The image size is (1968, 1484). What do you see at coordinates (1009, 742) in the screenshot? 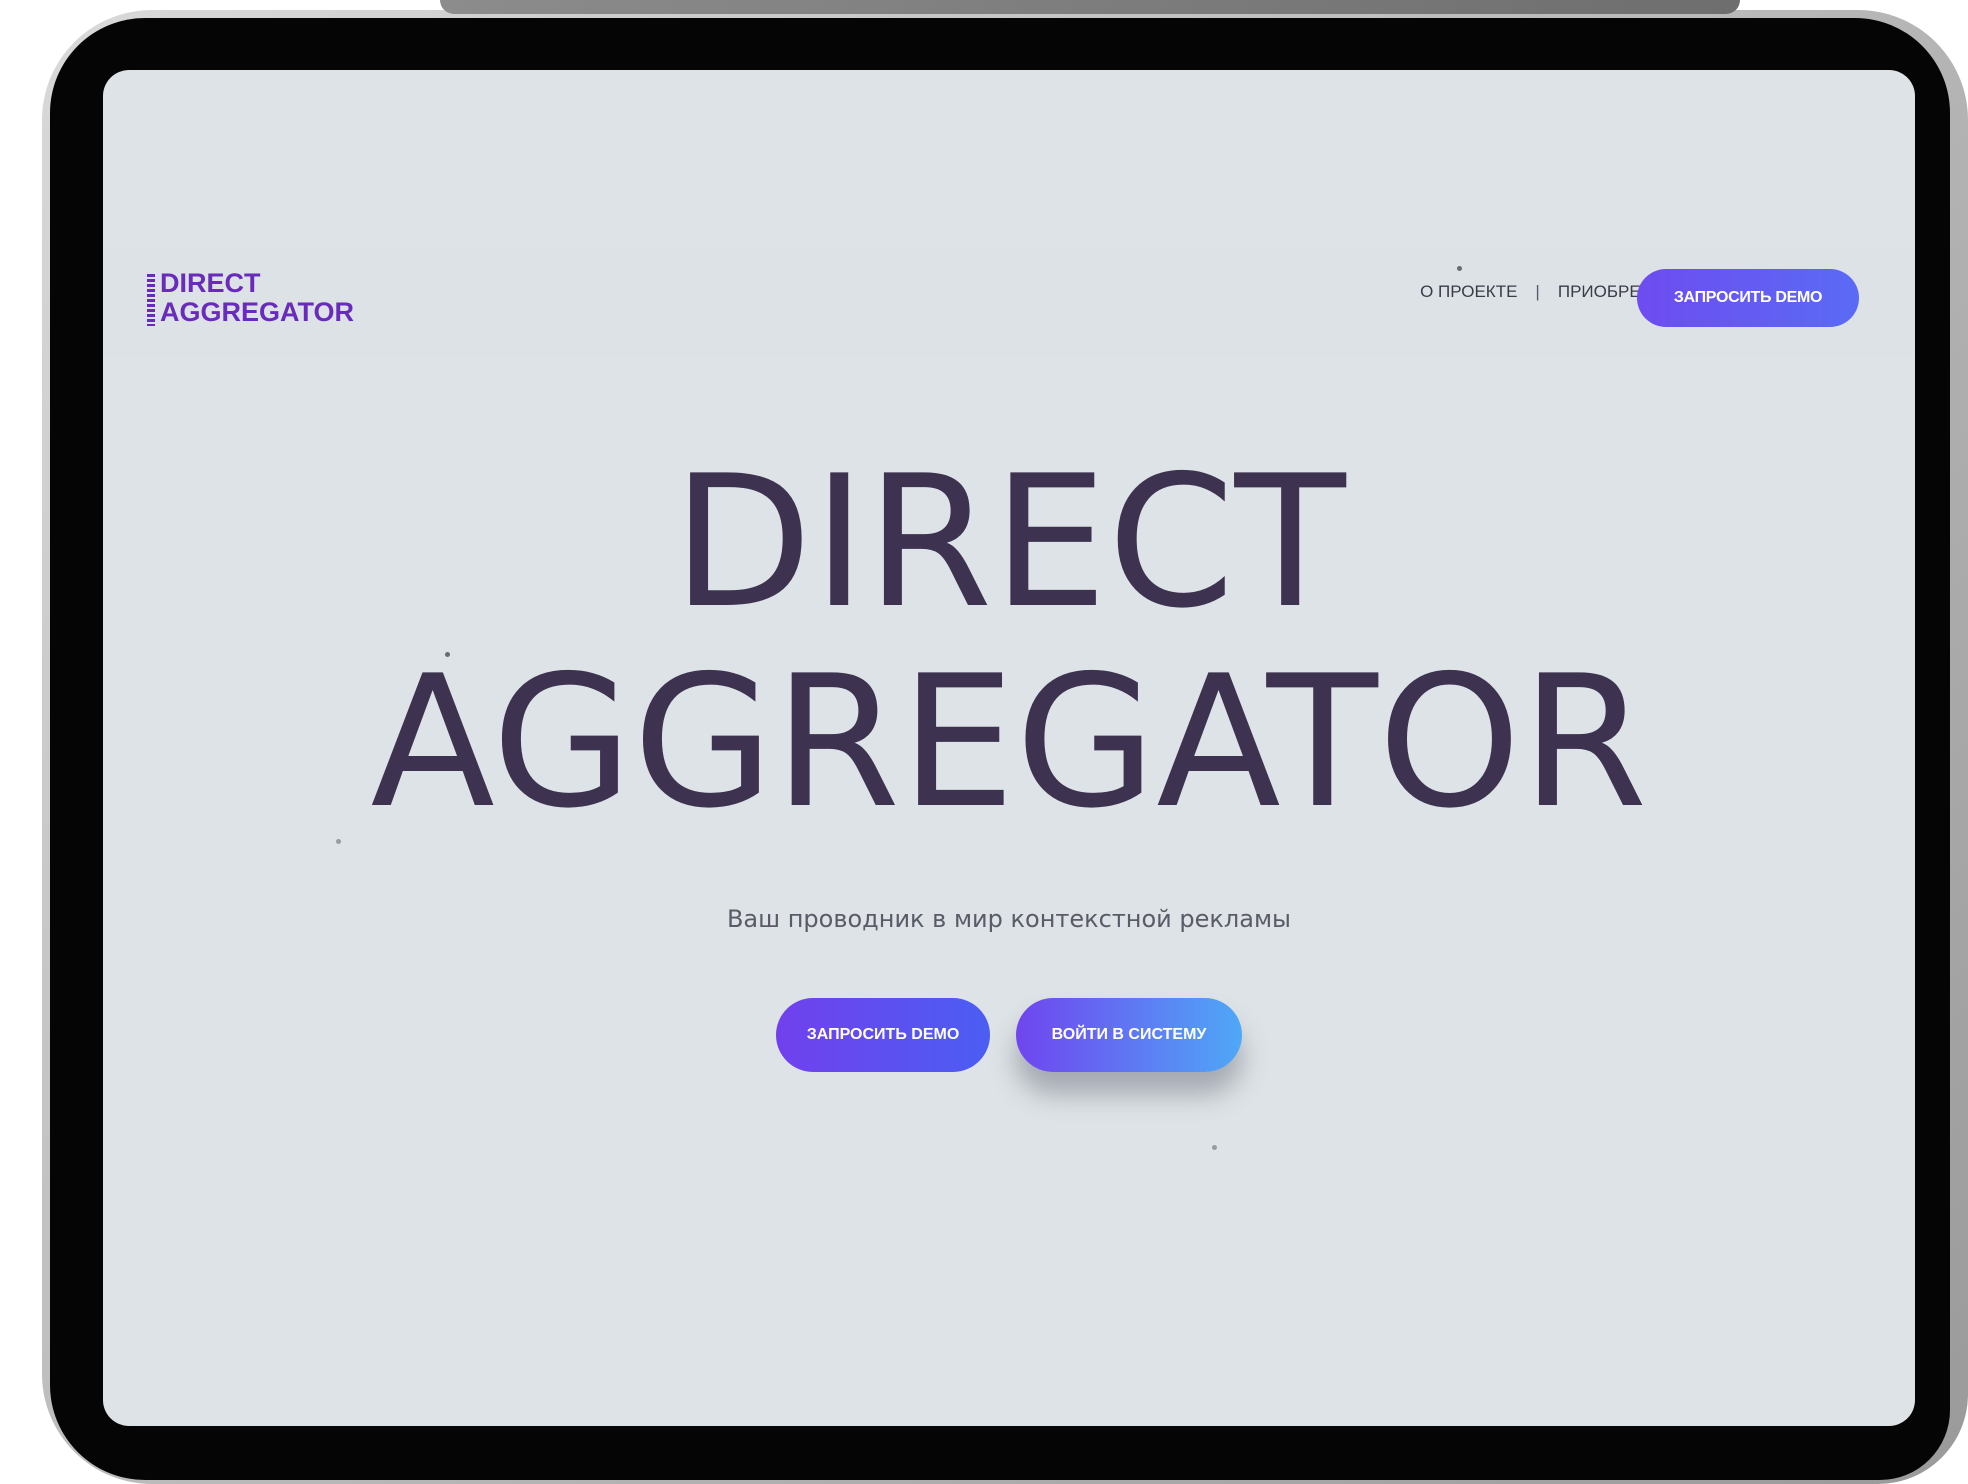
I see `hero-title-line2: AGGREGATOR` at bounding box center [1009, 742].